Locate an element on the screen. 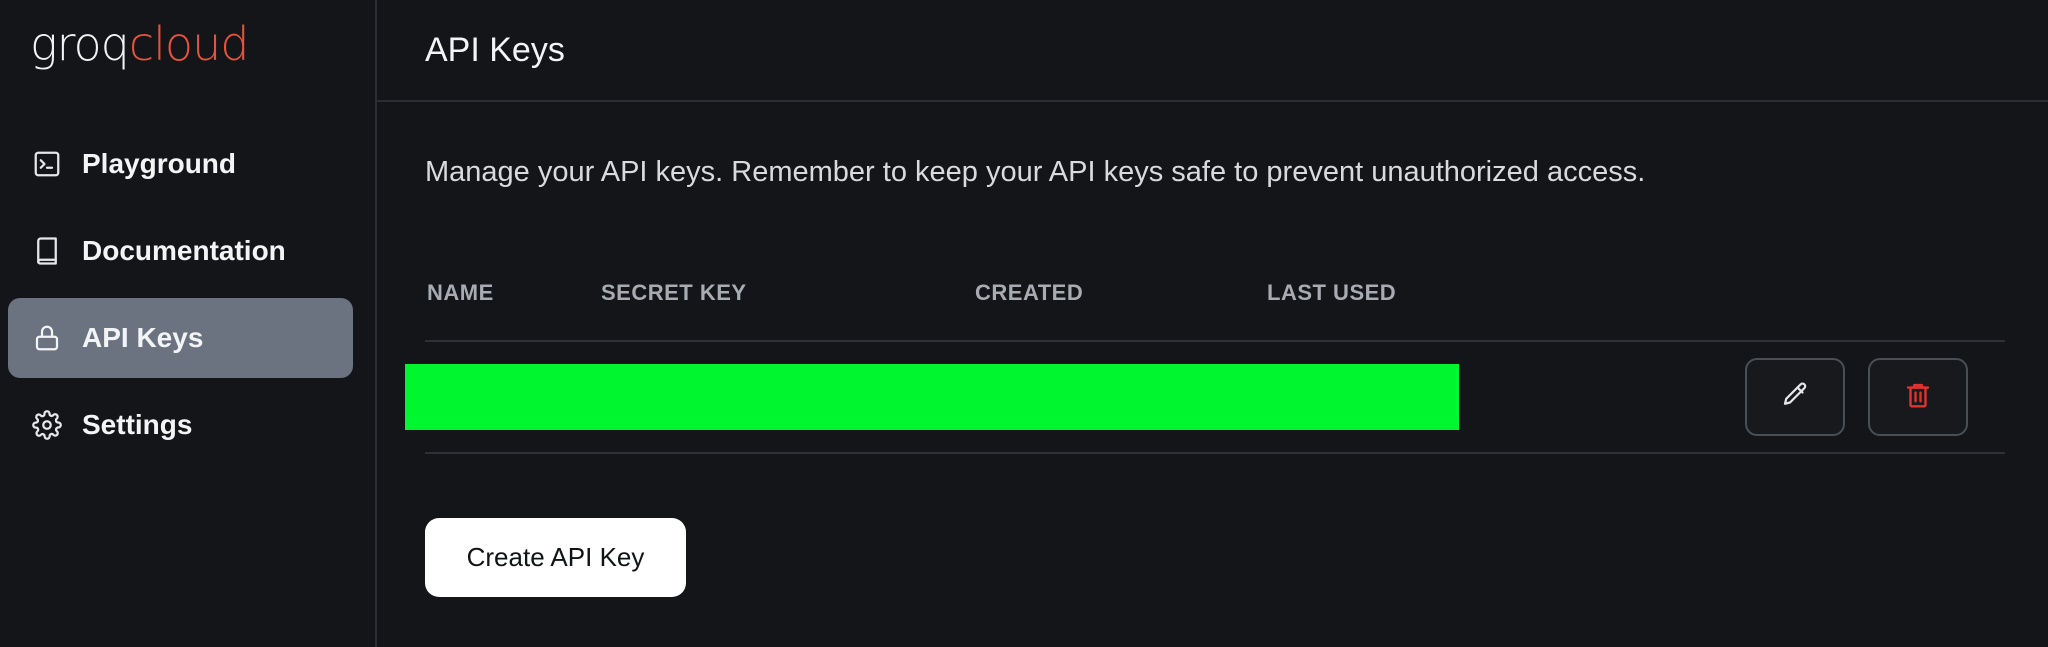 The width and height of the screenshot is (2048, 647). lock-icon is located at coordinates (47, 338).